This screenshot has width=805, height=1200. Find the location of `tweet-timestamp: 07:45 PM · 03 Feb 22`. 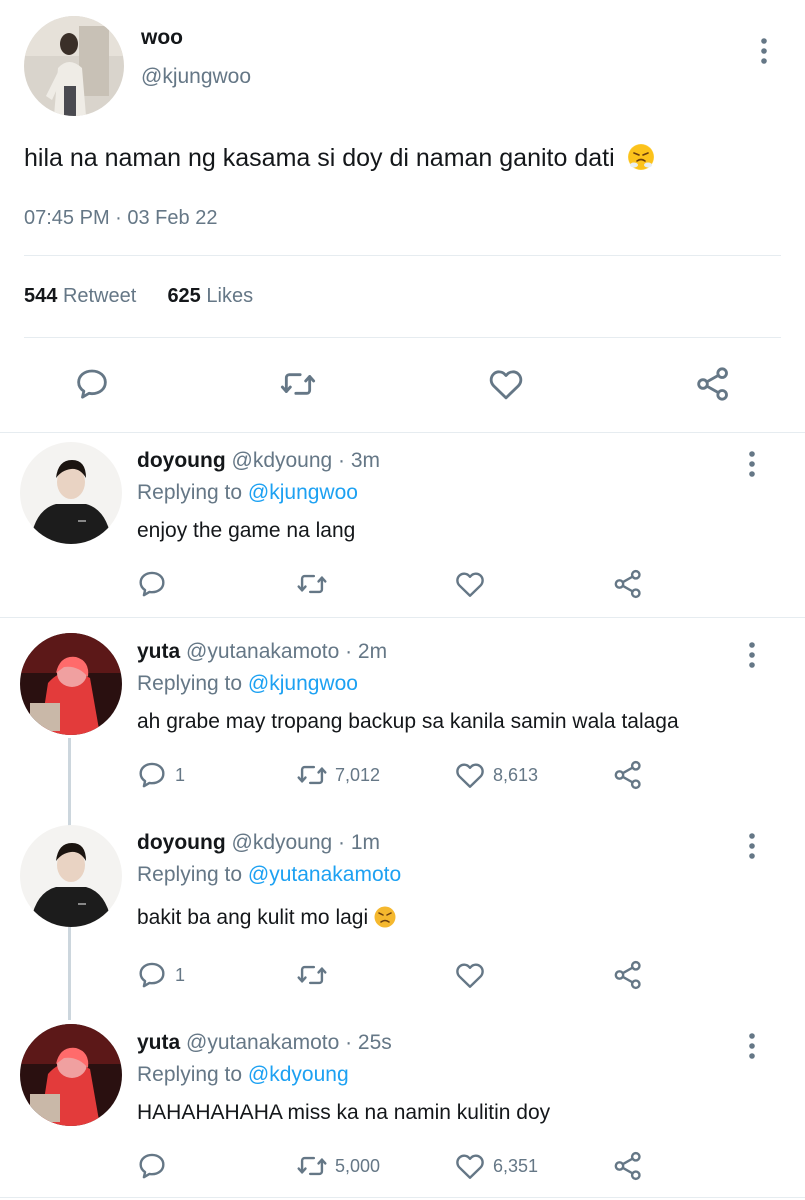

tweet-timestamp: 07:45 PM · 03 Feb 22 is located at coordinates (120, 218).